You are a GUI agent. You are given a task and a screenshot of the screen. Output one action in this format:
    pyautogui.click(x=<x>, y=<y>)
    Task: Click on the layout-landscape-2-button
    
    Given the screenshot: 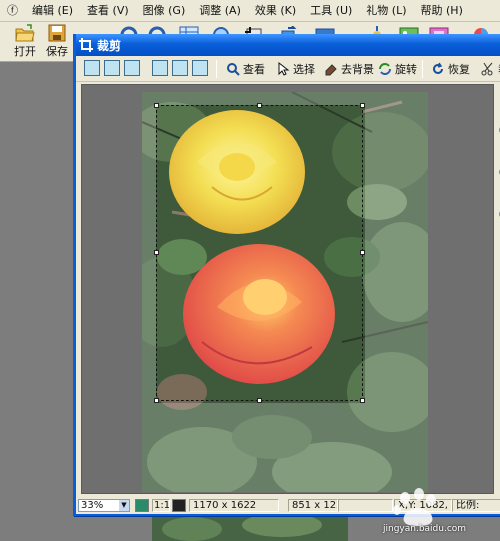 What is the action you would take?
    pyautogui.click(x=112, y=68)
    